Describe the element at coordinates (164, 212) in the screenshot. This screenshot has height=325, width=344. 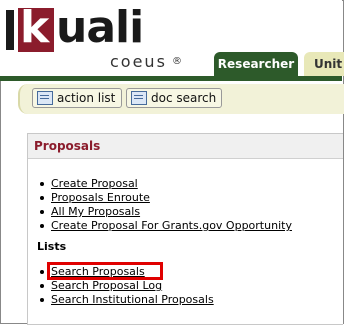
I see `list-item: All My Proposals` at that location.